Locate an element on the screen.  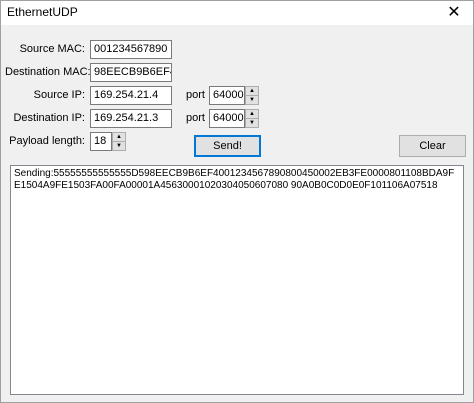
source-port-spinner: ▲ ▼ is located at coordinates (252, 95).